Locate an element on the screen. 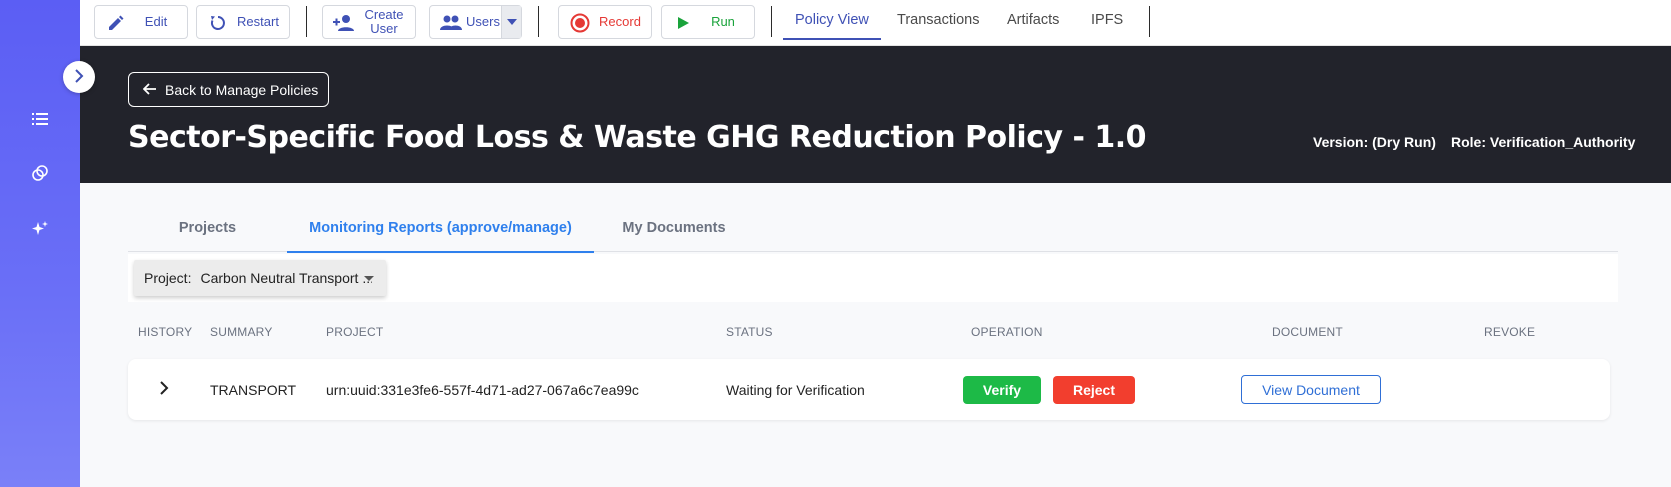 The width and height of the screenshot is (1671, 487). policy-version: Version: (Dry Run) is located at coordinates (1374, 142).